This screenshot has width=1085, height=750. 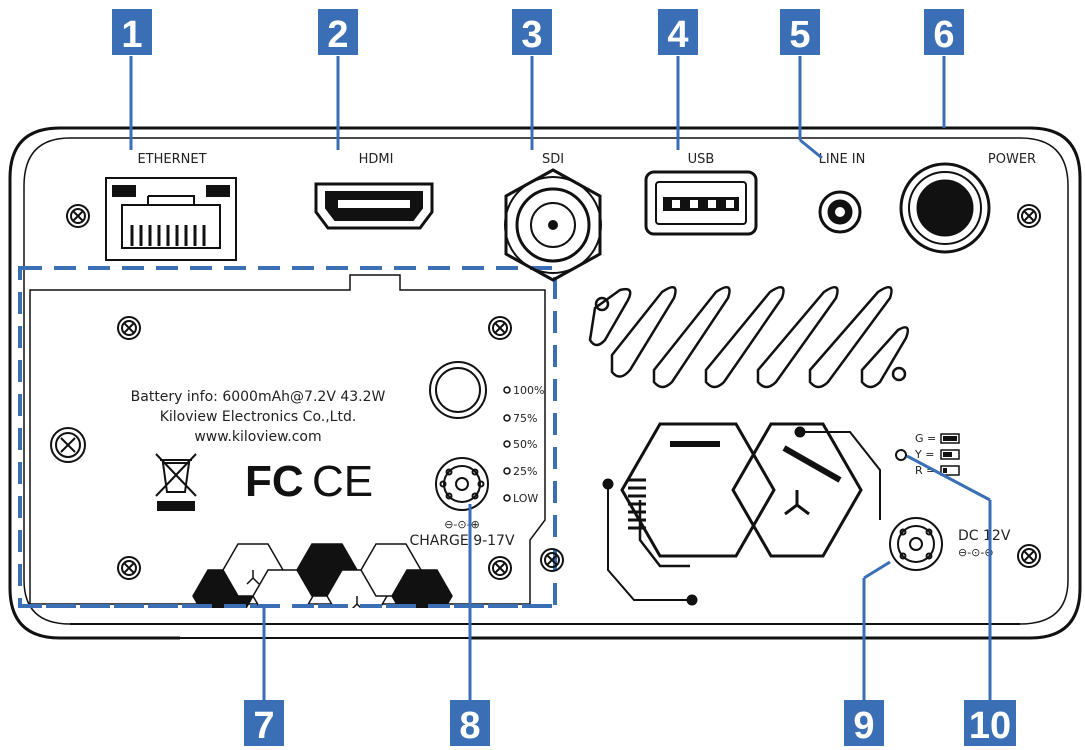 I want to click on dc-input-port-icon, so click(x=916, y=544).